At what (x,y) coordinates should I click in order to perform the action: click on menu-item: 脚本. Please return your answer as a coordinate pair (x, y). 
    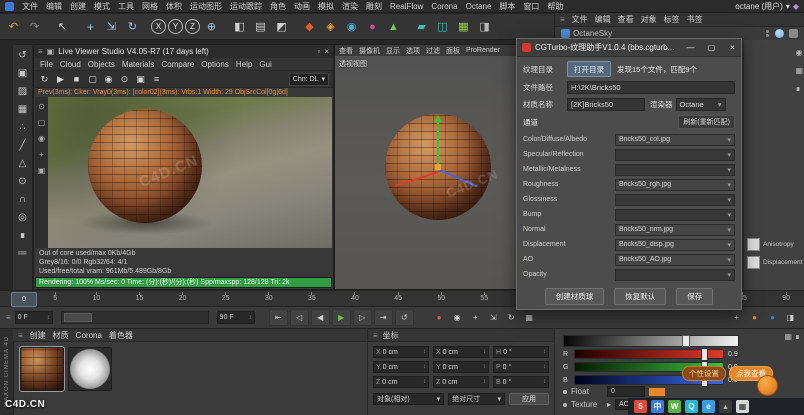
    Looking at the image, I should click on (507, 6).